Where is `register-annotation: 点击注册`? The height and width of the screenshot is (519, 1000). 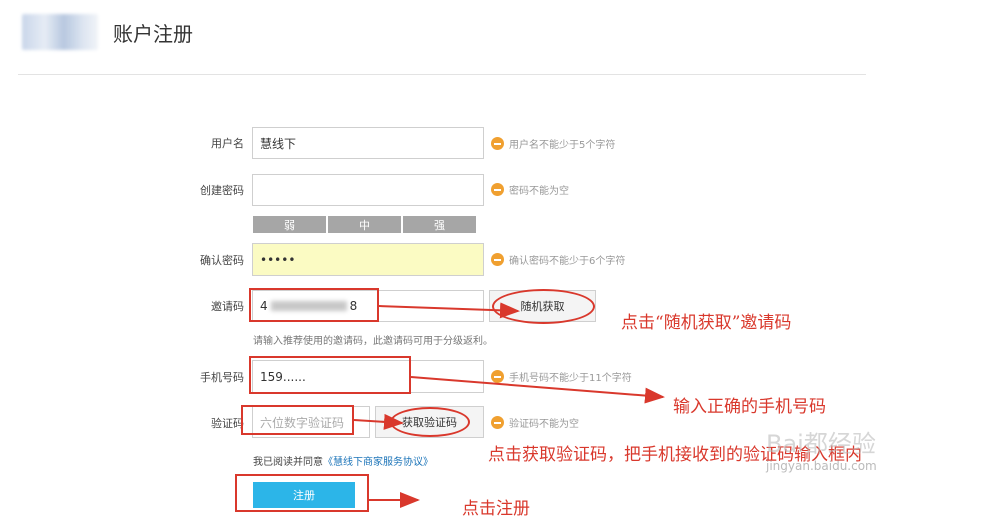 register-annotation: 点击注册 is located at coordinates (496, 509).